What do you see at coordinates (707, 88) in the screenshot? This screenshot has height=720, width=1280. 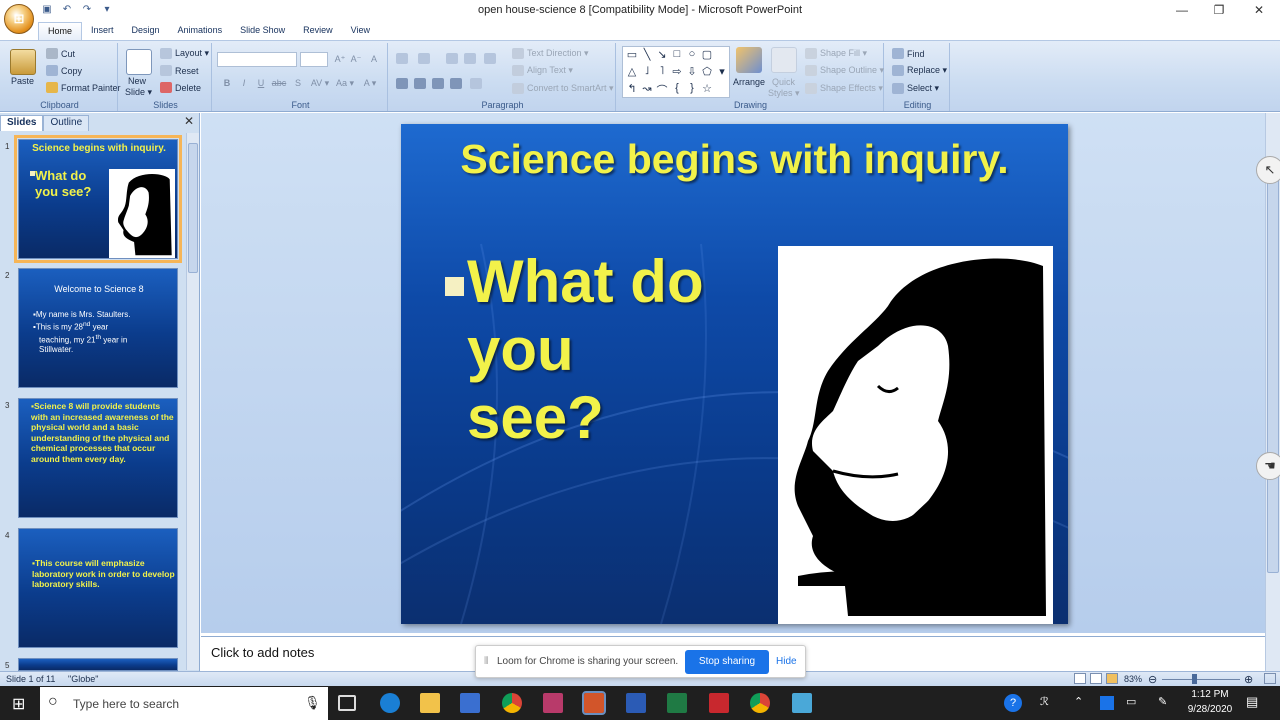 I see `star-shape-icon: ☆` at bounding box center [707, 88].